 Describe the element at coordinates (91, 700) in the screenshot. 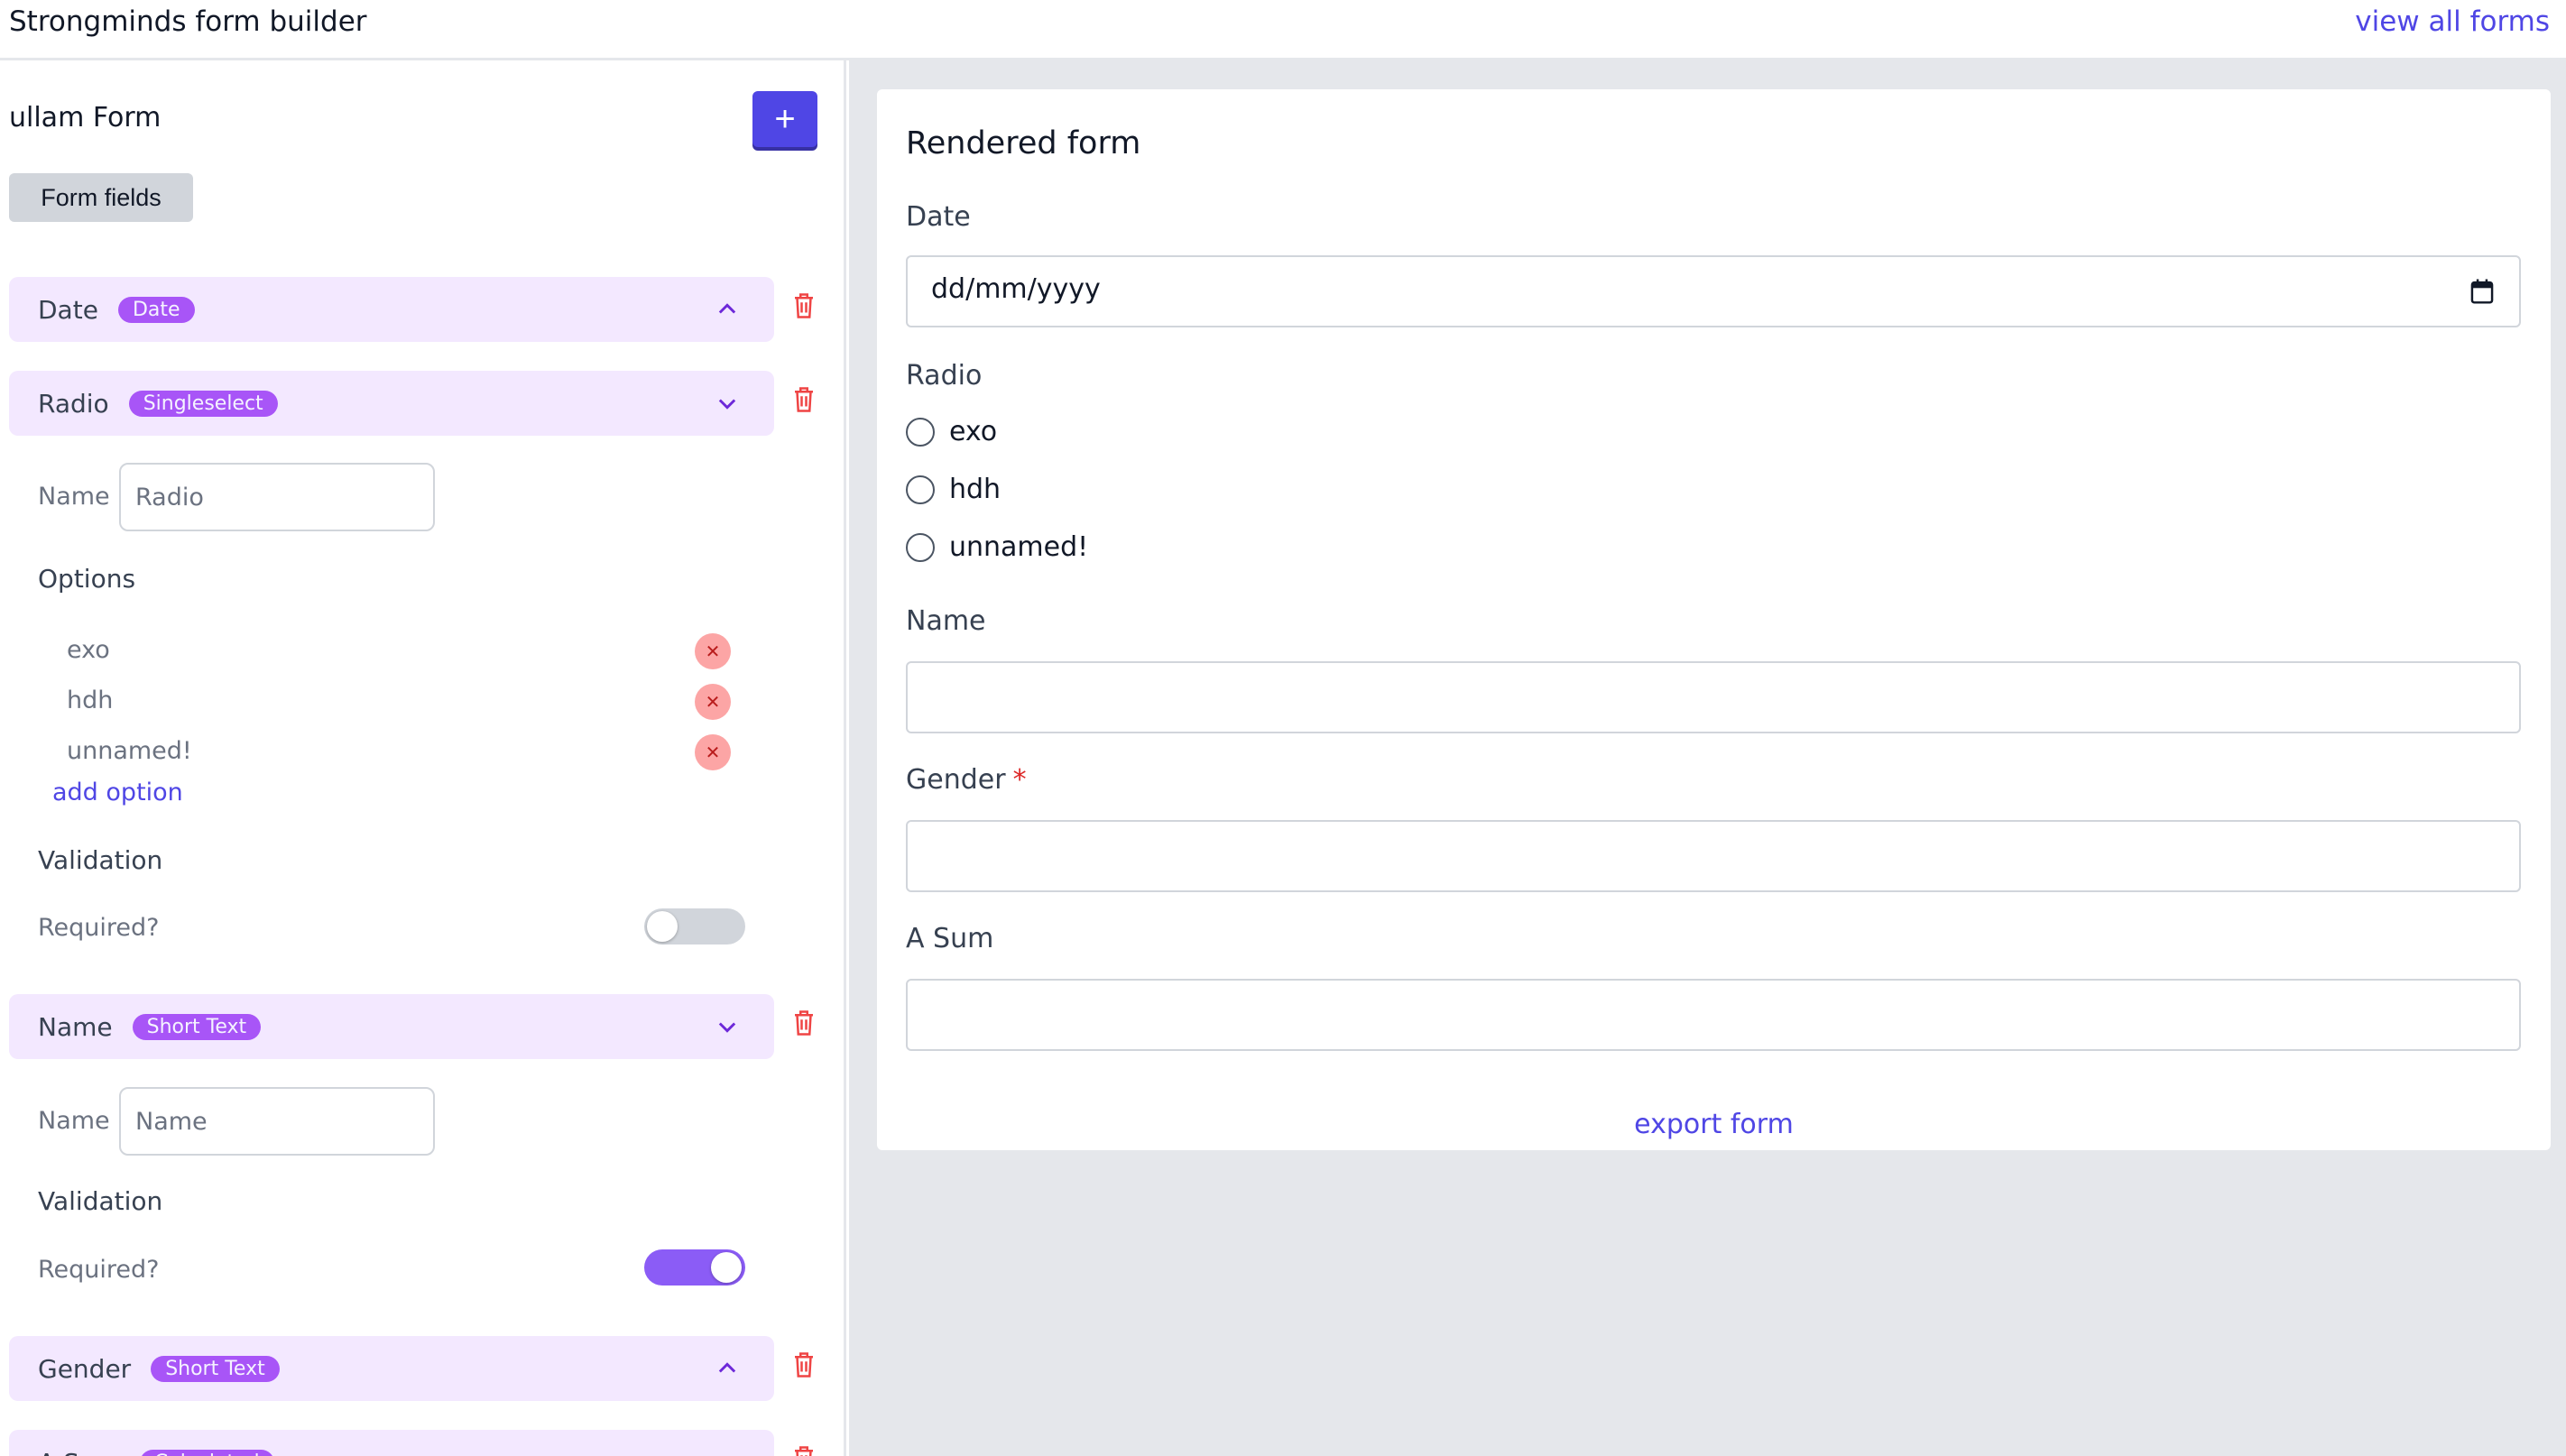

I see `option-item: hdh` at that location.